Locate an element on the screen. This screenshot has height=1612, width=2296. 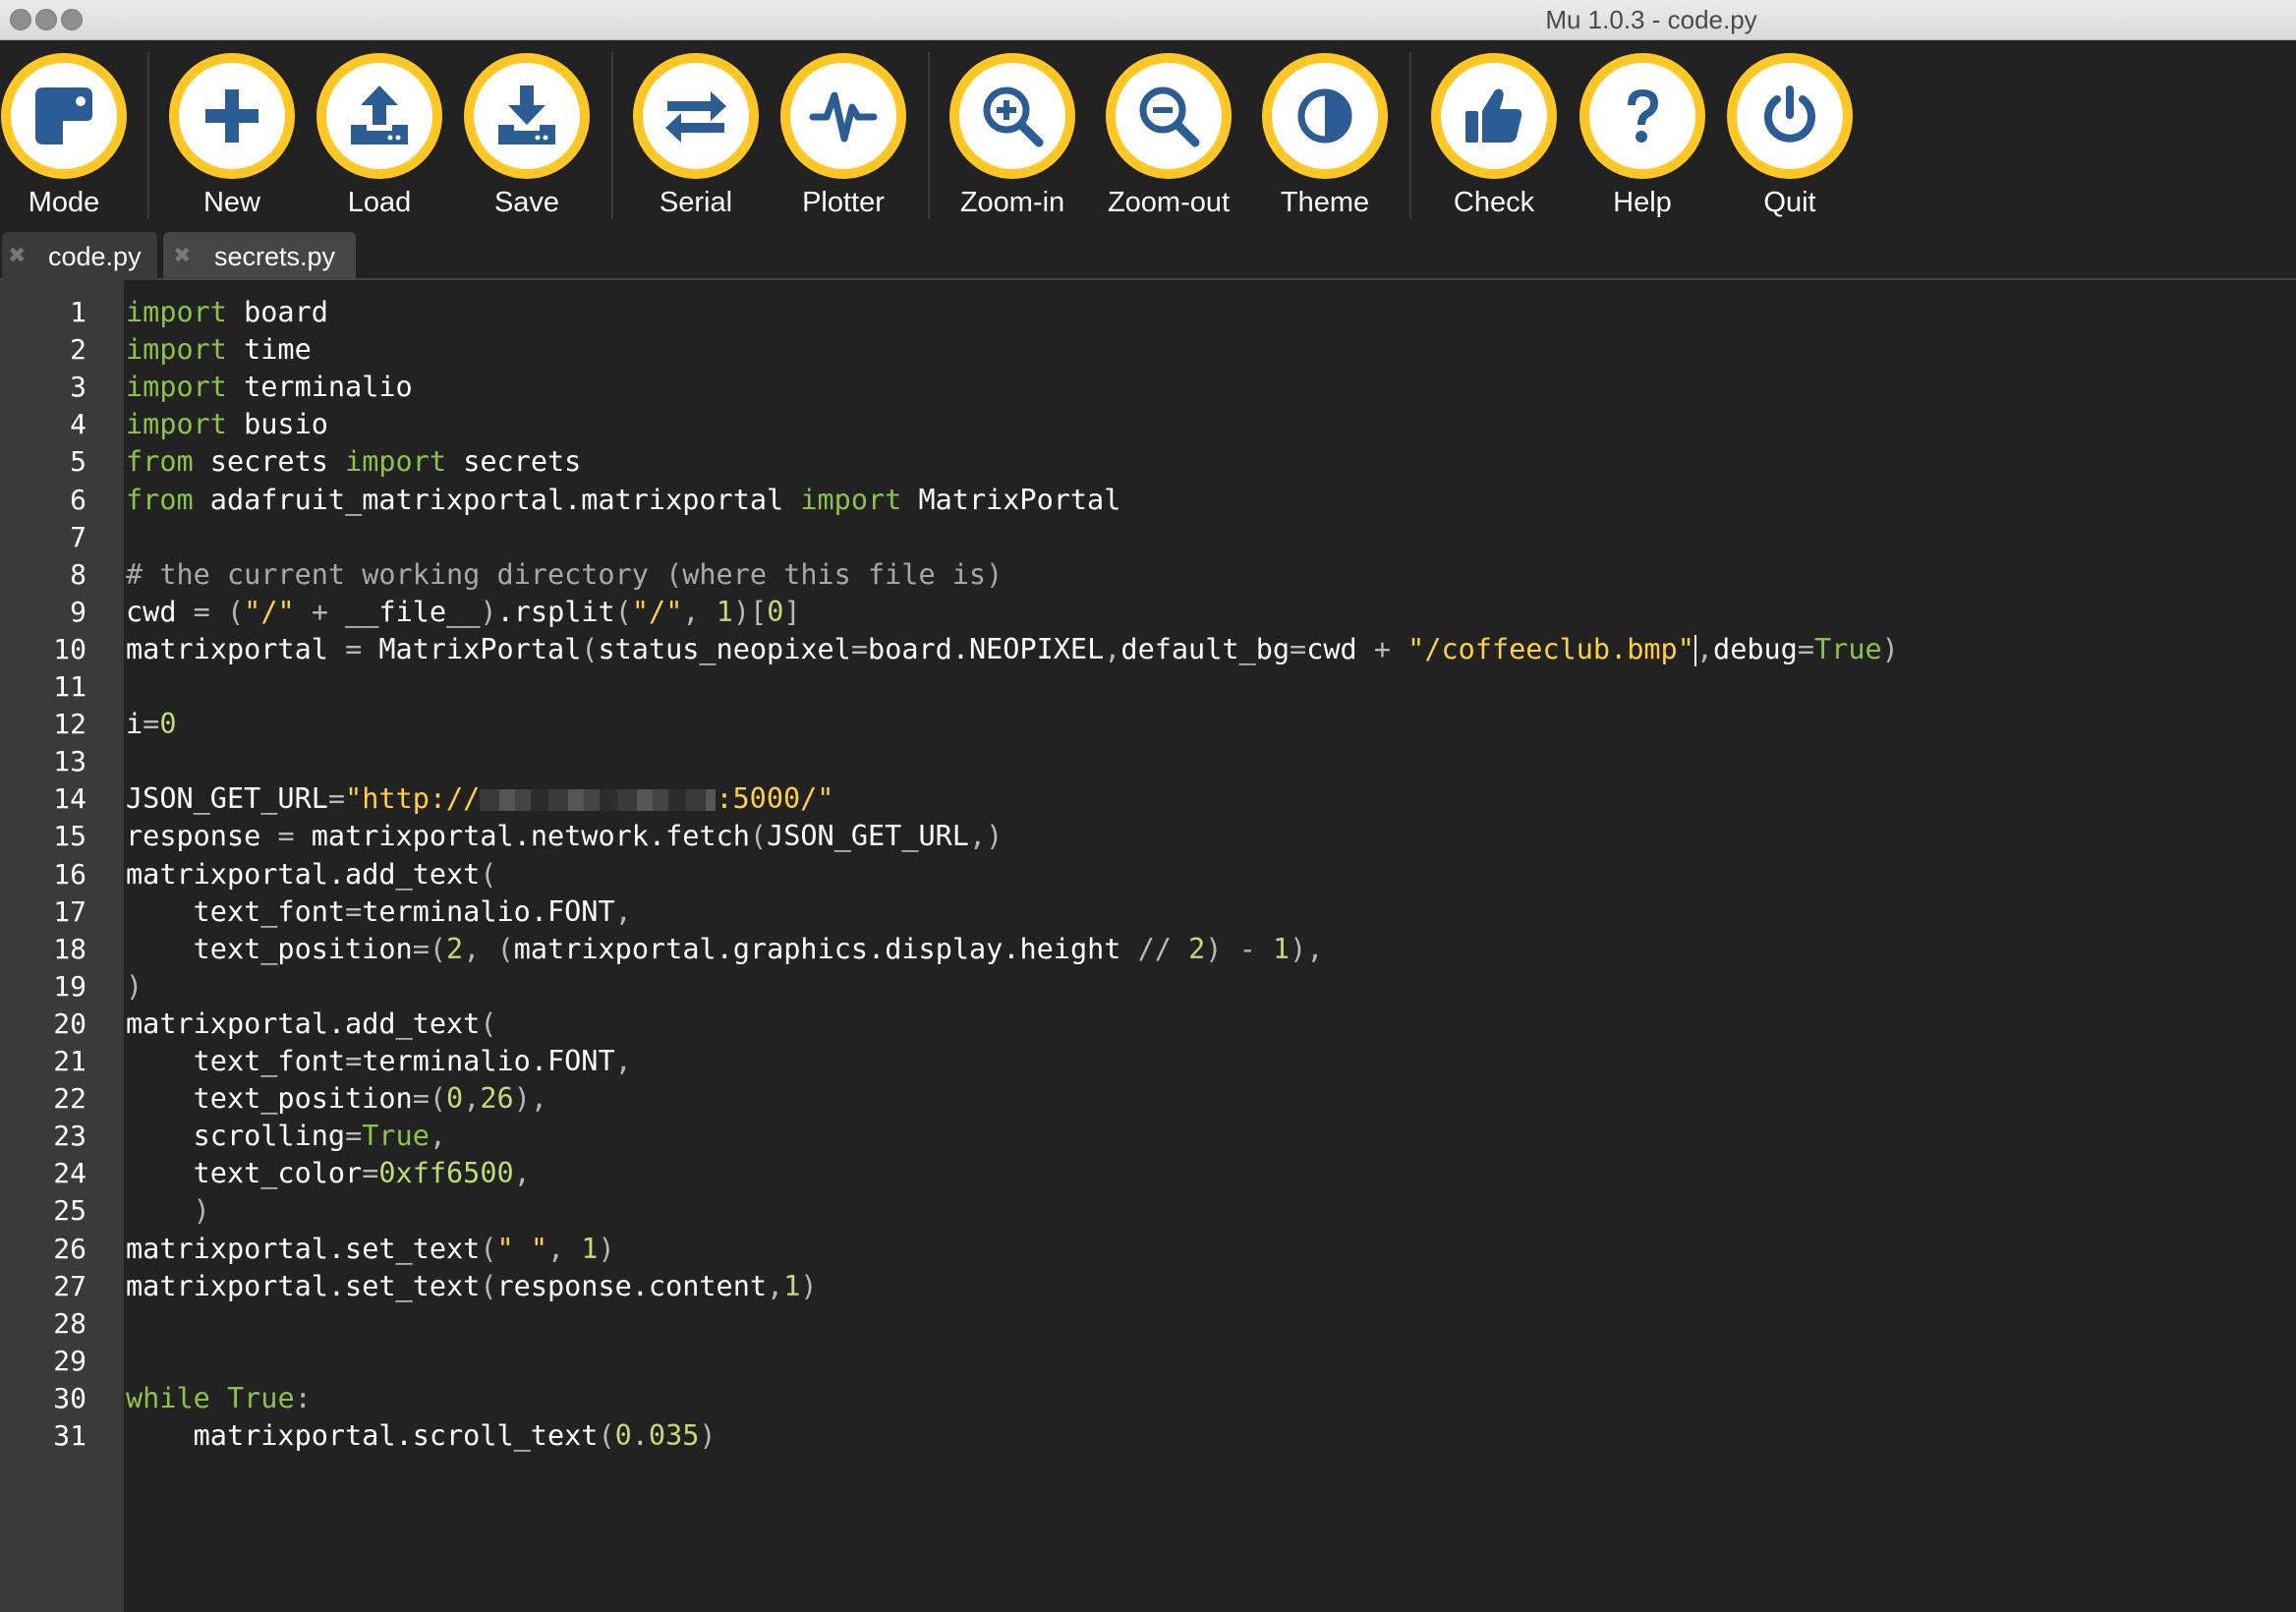
code-line: import terminalio is located at coordinates (269, 387).